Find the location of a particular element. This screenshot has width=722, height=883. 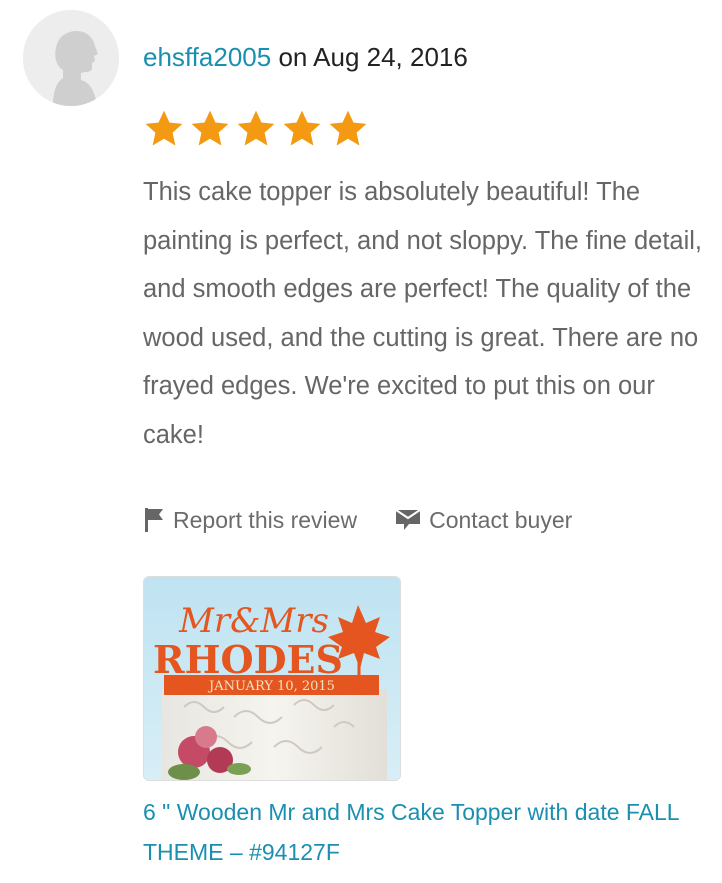

product-thumbnail: JANUARY 10, 2015 Mr&Mrs RHODES is located at coordinates (272, 678).